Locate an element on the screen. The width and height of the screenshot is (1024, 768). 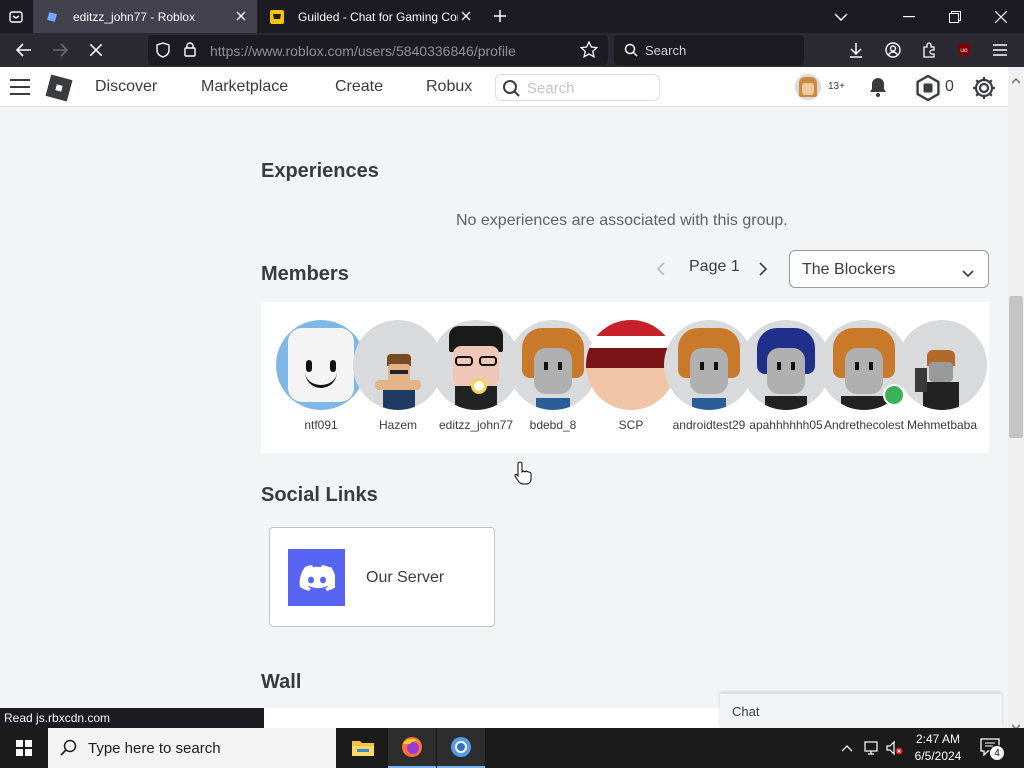
restore-icon is located at coordinates (955, 16).